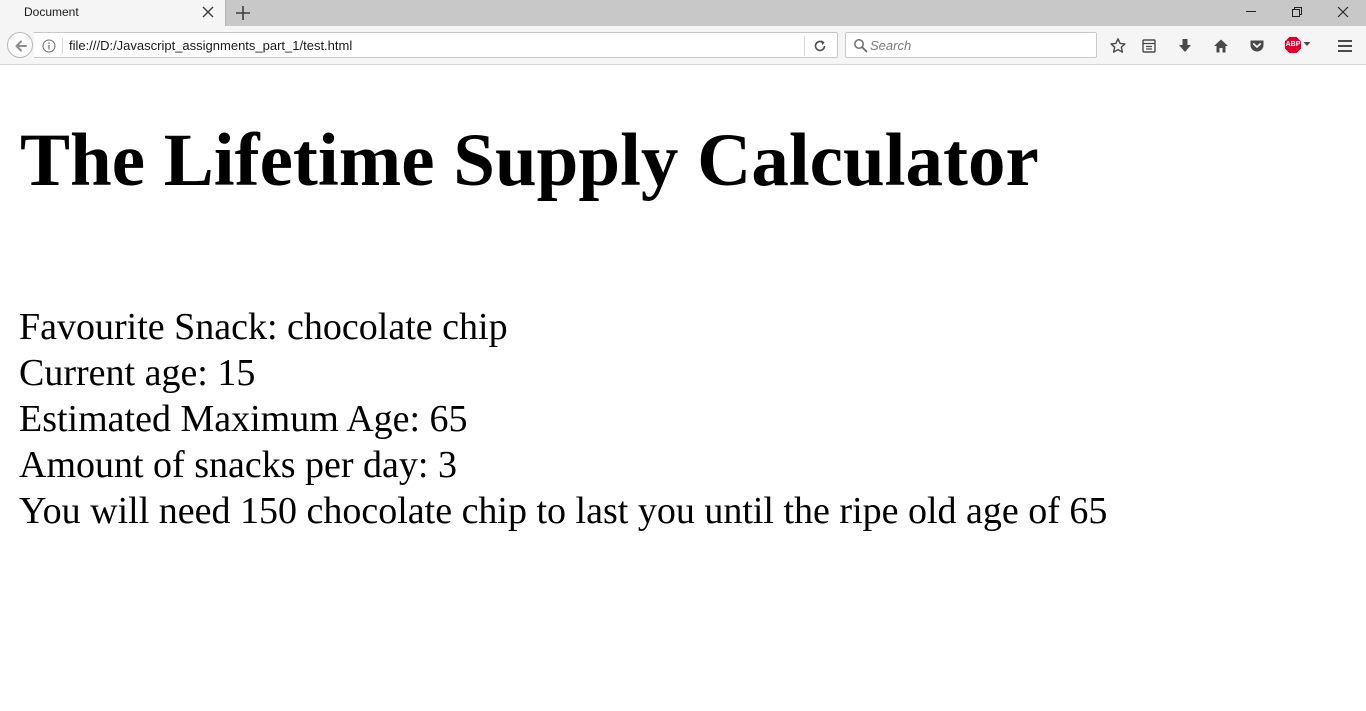  I want to click on max-age-line: Estimated Maximum Age: 65, so click(243, 419).